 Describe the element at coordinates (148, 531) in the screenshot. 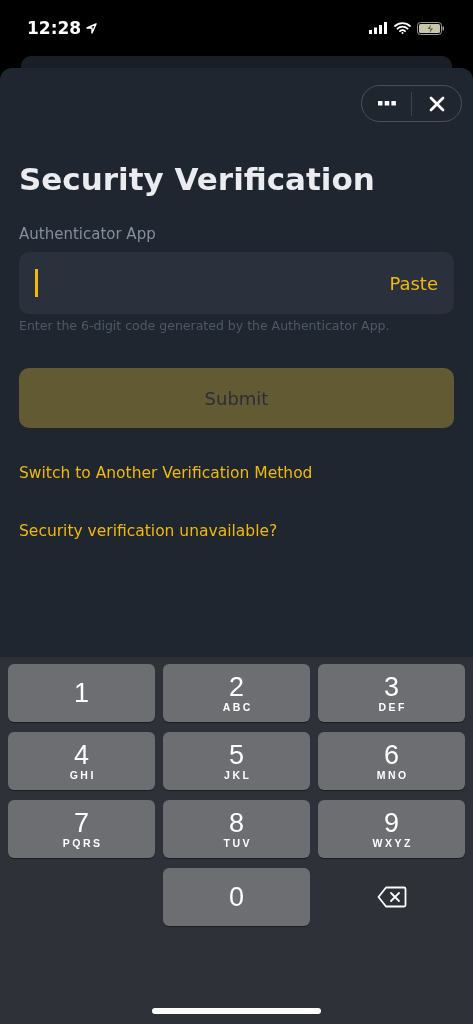

I see `text-link: Security verification unavailable?` at that location.